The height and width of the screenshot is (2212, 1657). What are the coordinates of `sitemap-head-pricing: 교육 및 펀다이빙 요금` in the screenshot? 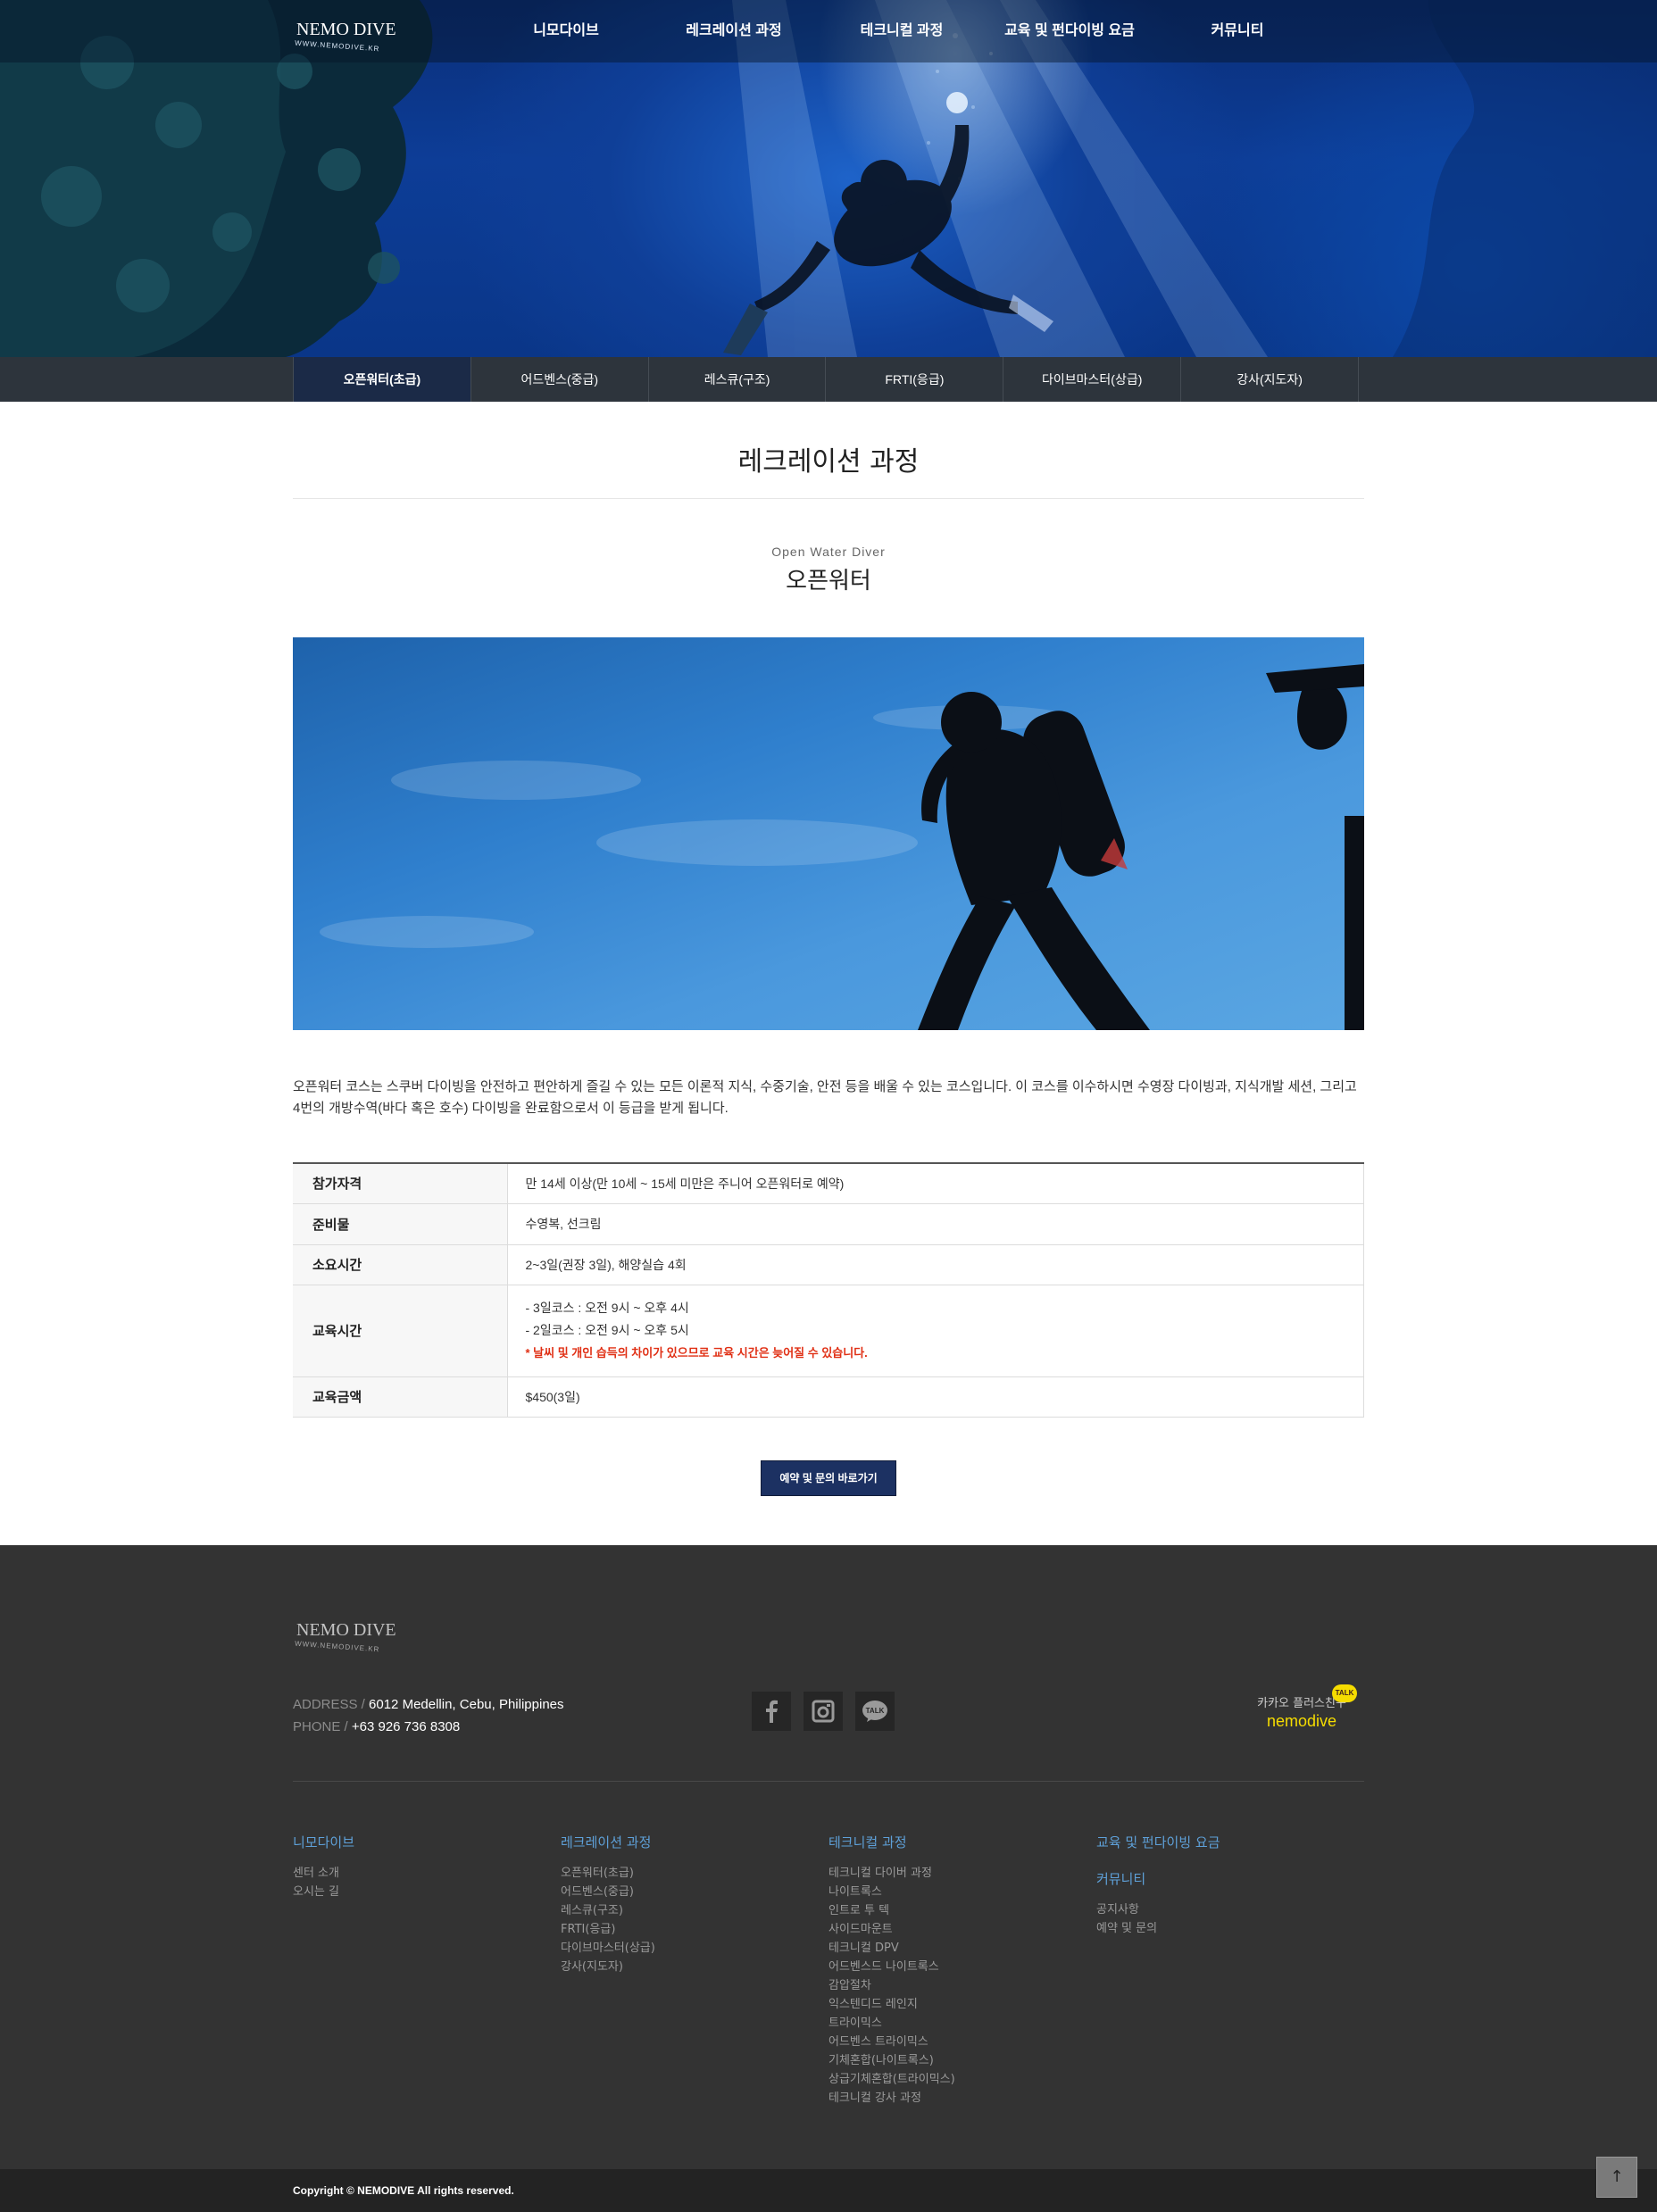 It's located at (1225, 1842).